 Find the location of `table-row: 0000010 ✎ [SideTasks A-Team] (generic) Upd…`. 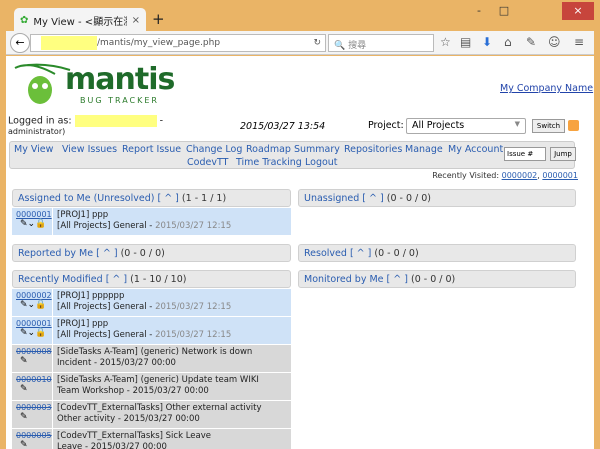

table-row: 0000010 ✎ [SideTasks A-Team] (generic) Upd… is located at coordinates (151, 387).